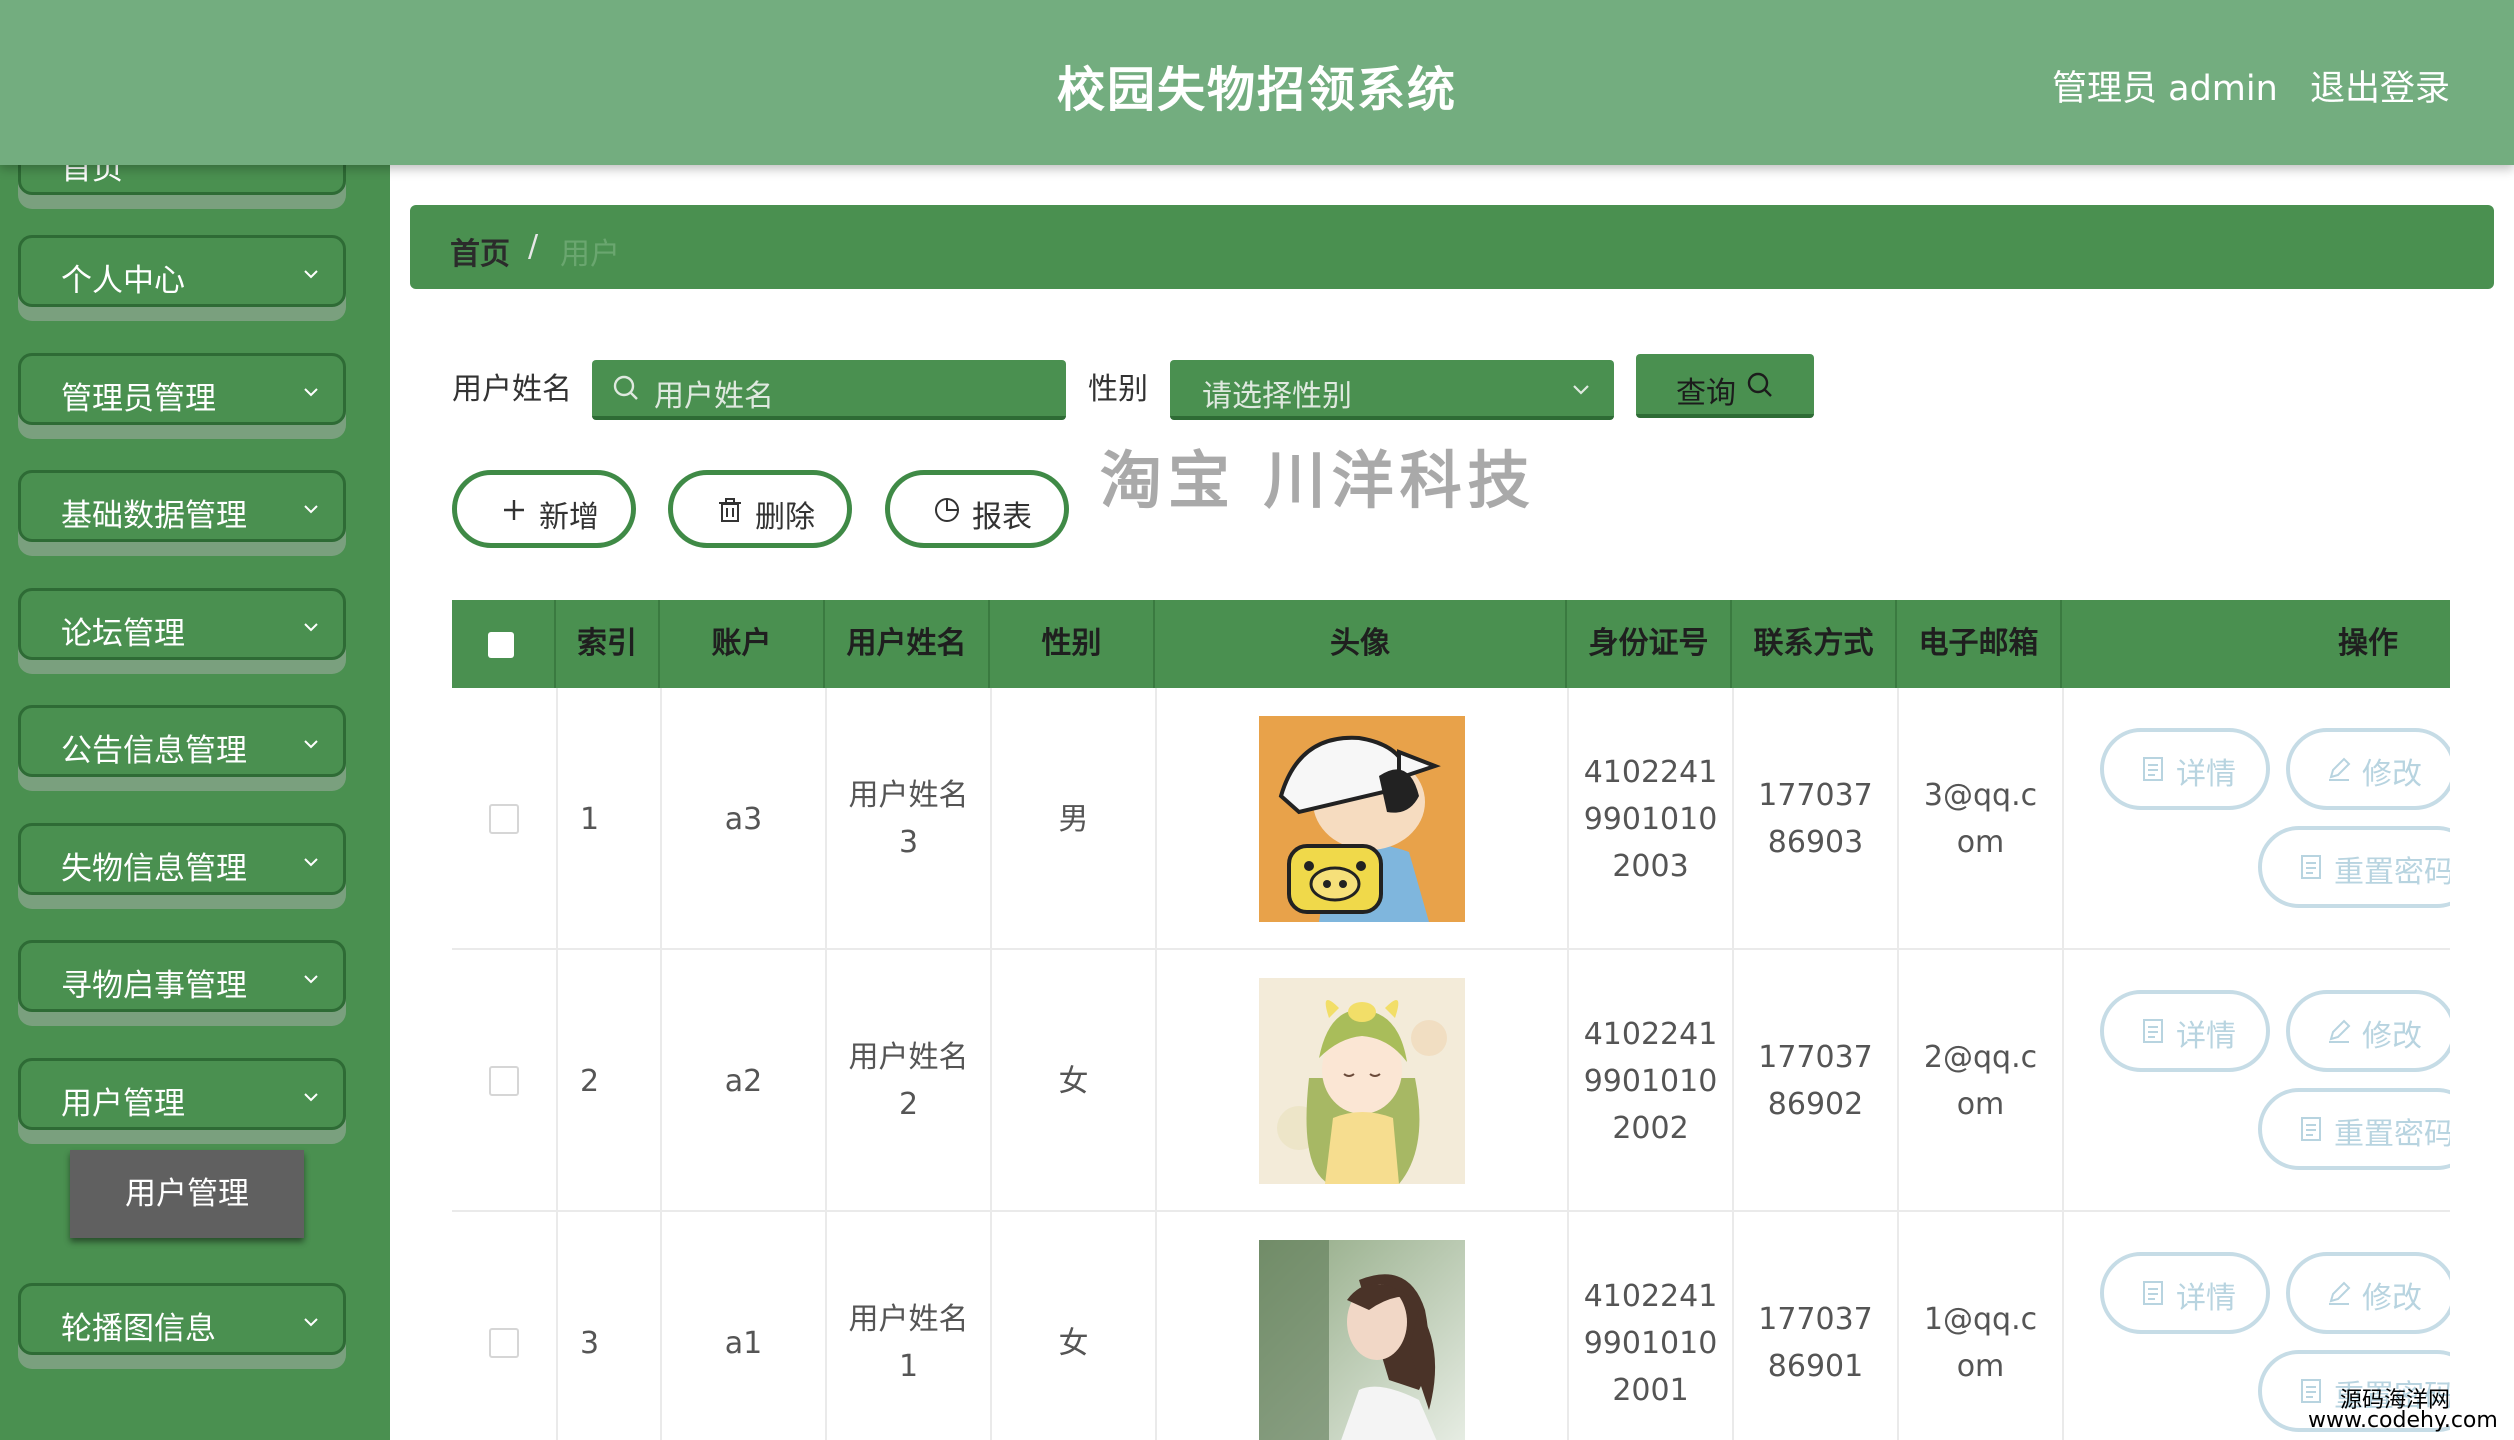  Describe the element at coordinates (92, 176) in the screenshot. I see `sidebar-item-label: 首页` at that location.